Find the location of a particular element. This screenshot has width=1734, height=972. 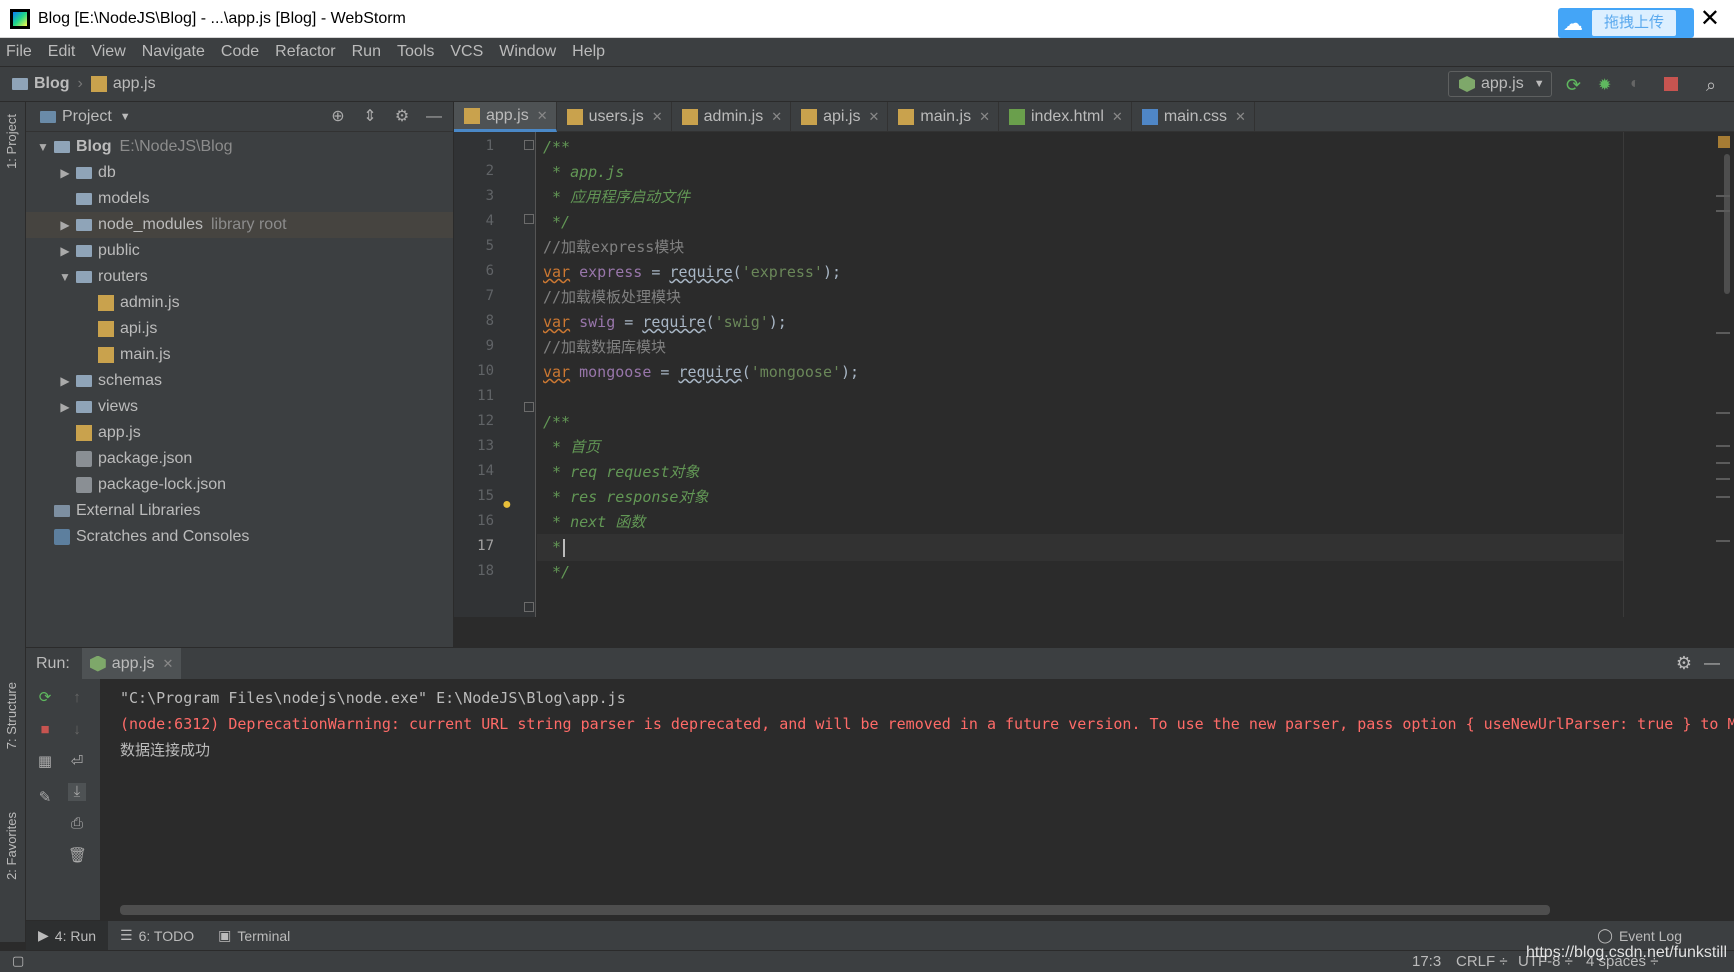

code-line: //加载模板处理模块 is located at coordinates (612, 297).